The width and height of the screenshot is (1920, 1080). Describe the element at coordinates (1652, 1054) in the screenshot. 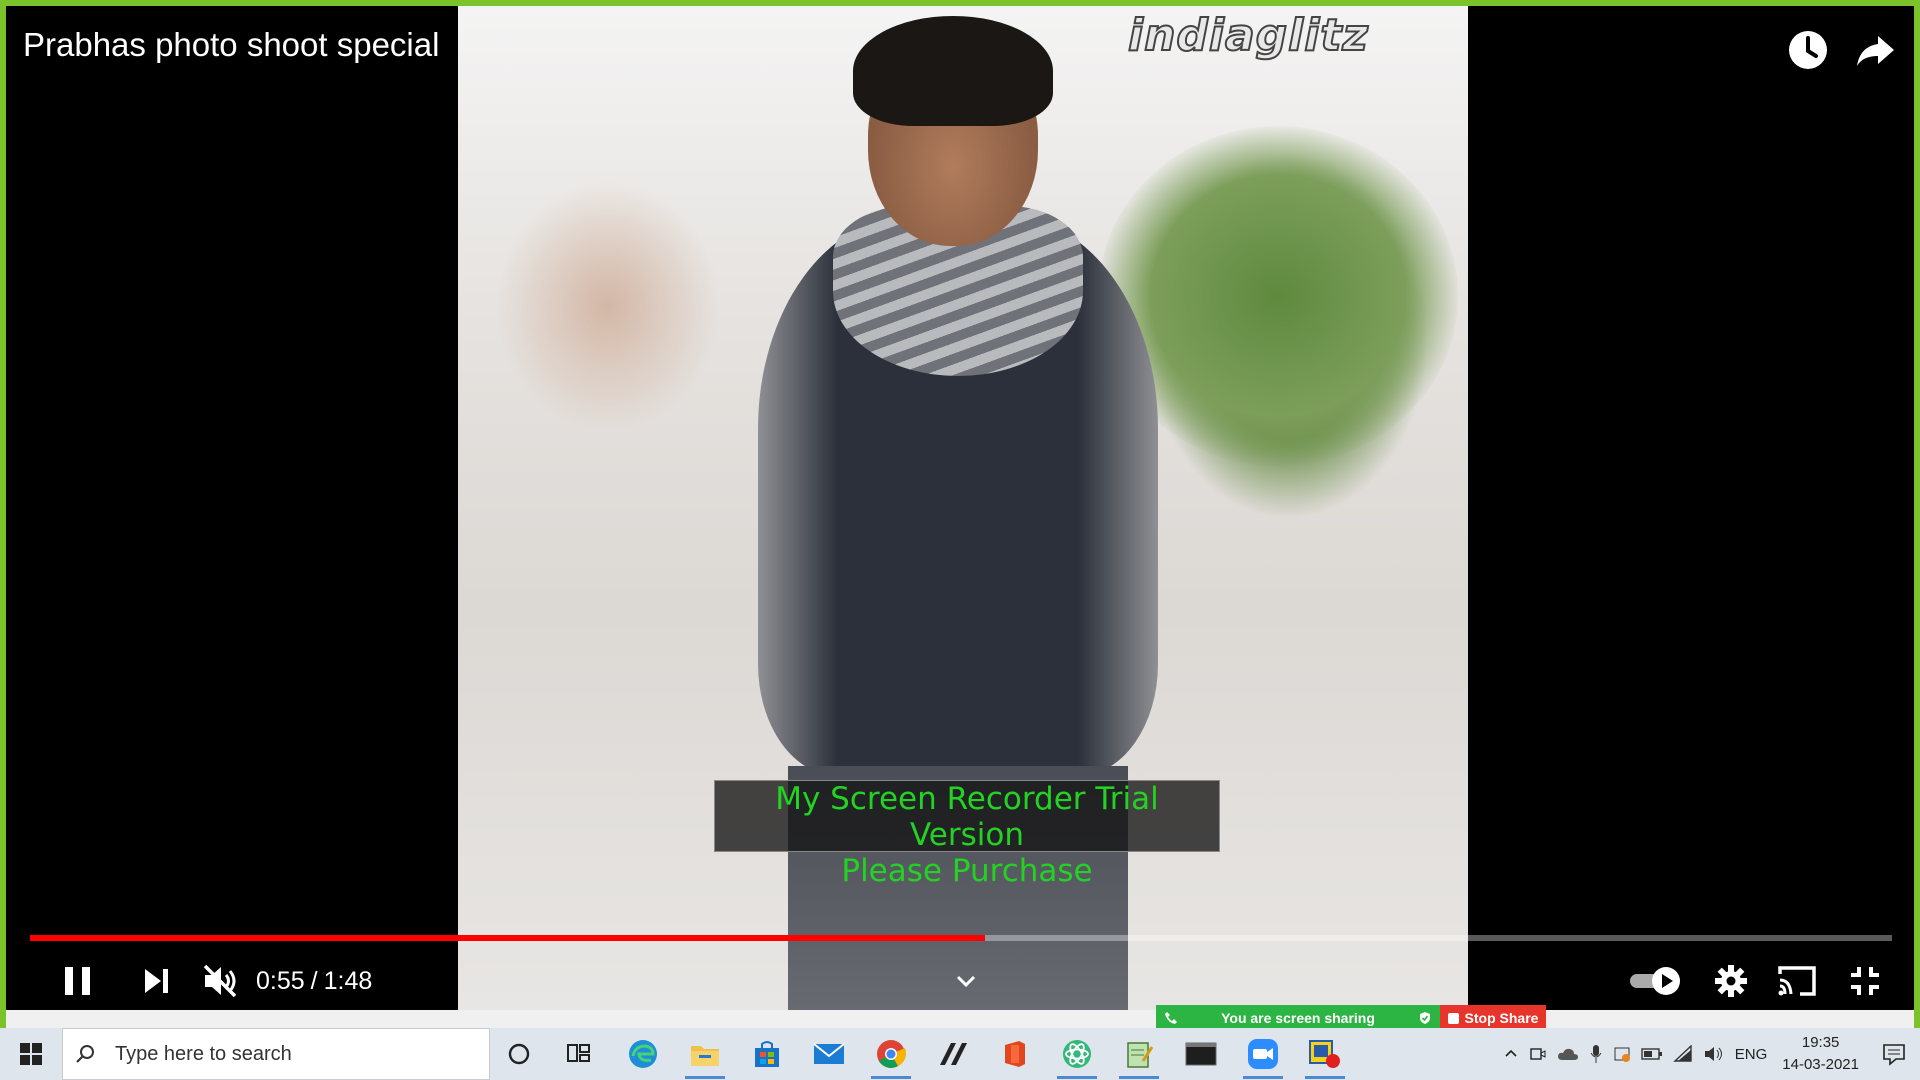

I see `battery-icon` at that location.